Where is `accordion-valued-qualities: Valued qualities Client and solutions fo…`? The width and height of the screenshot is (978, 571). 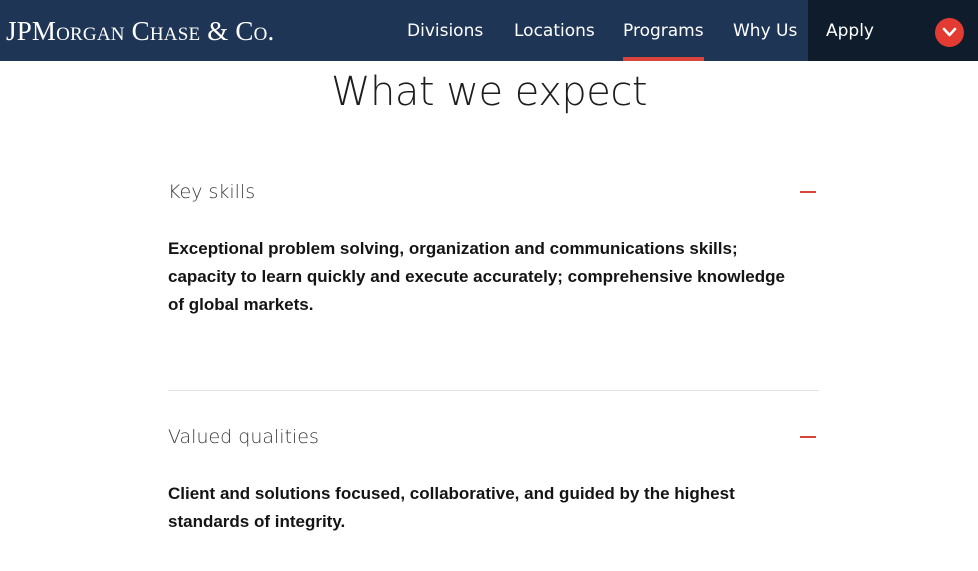 accordion-valued-qualities: Valued qualities Client and solutions fo… is located at coordinates (493, 476).